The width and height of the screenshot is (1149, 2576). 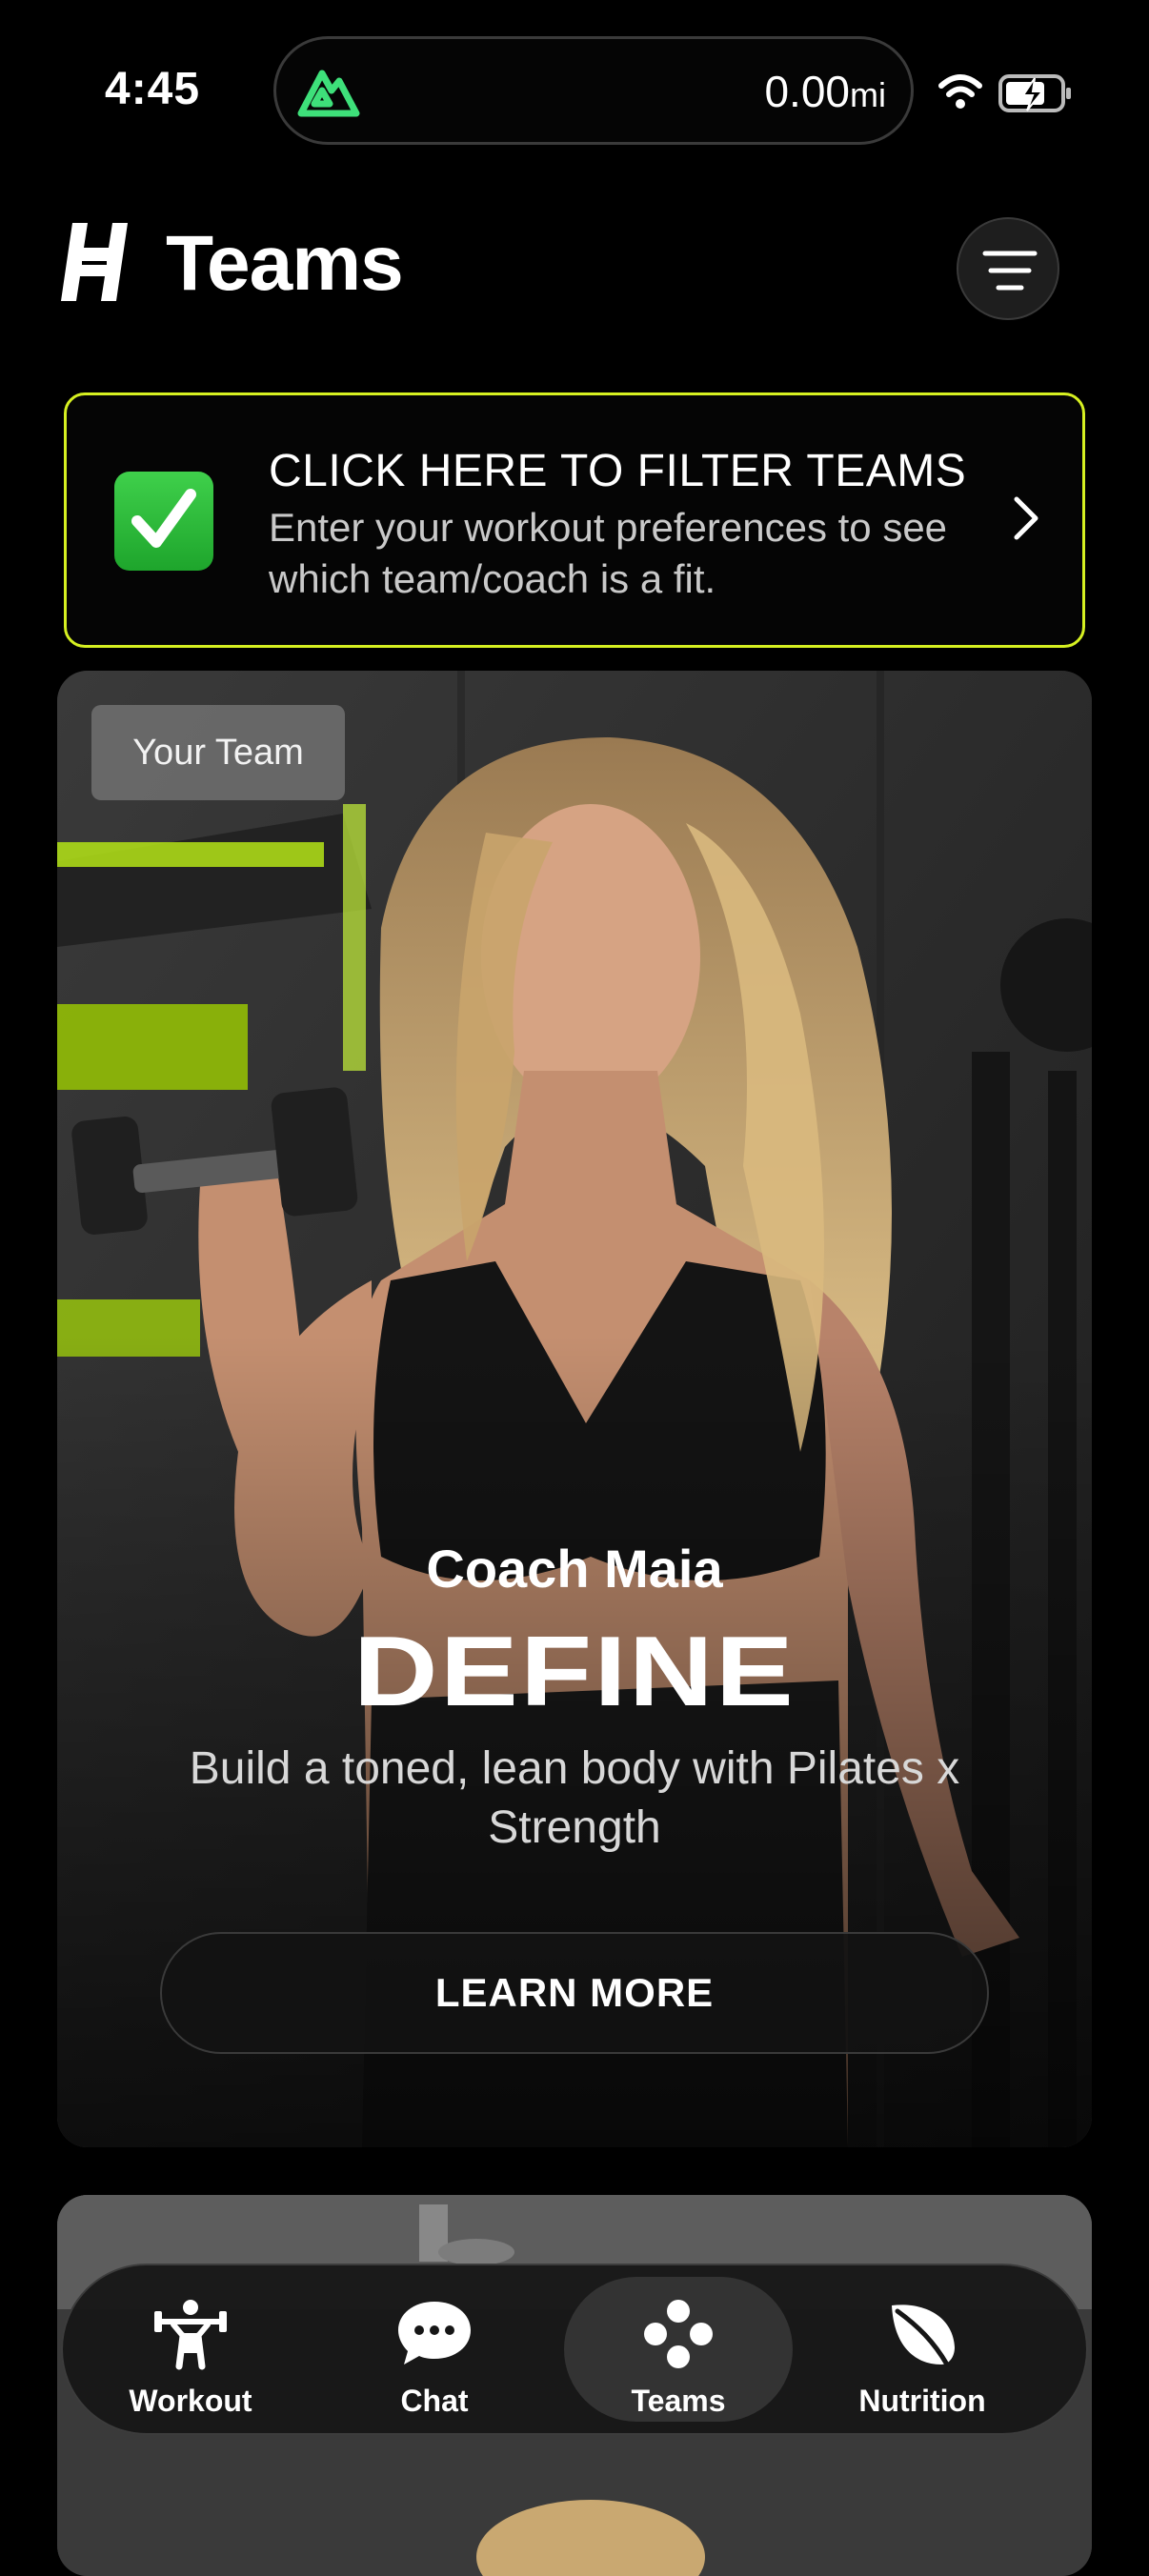 What do you see at coordinates (153, 89) in the screenshot?
I see `status-time: 4:45` at bounding box center [153, 89].